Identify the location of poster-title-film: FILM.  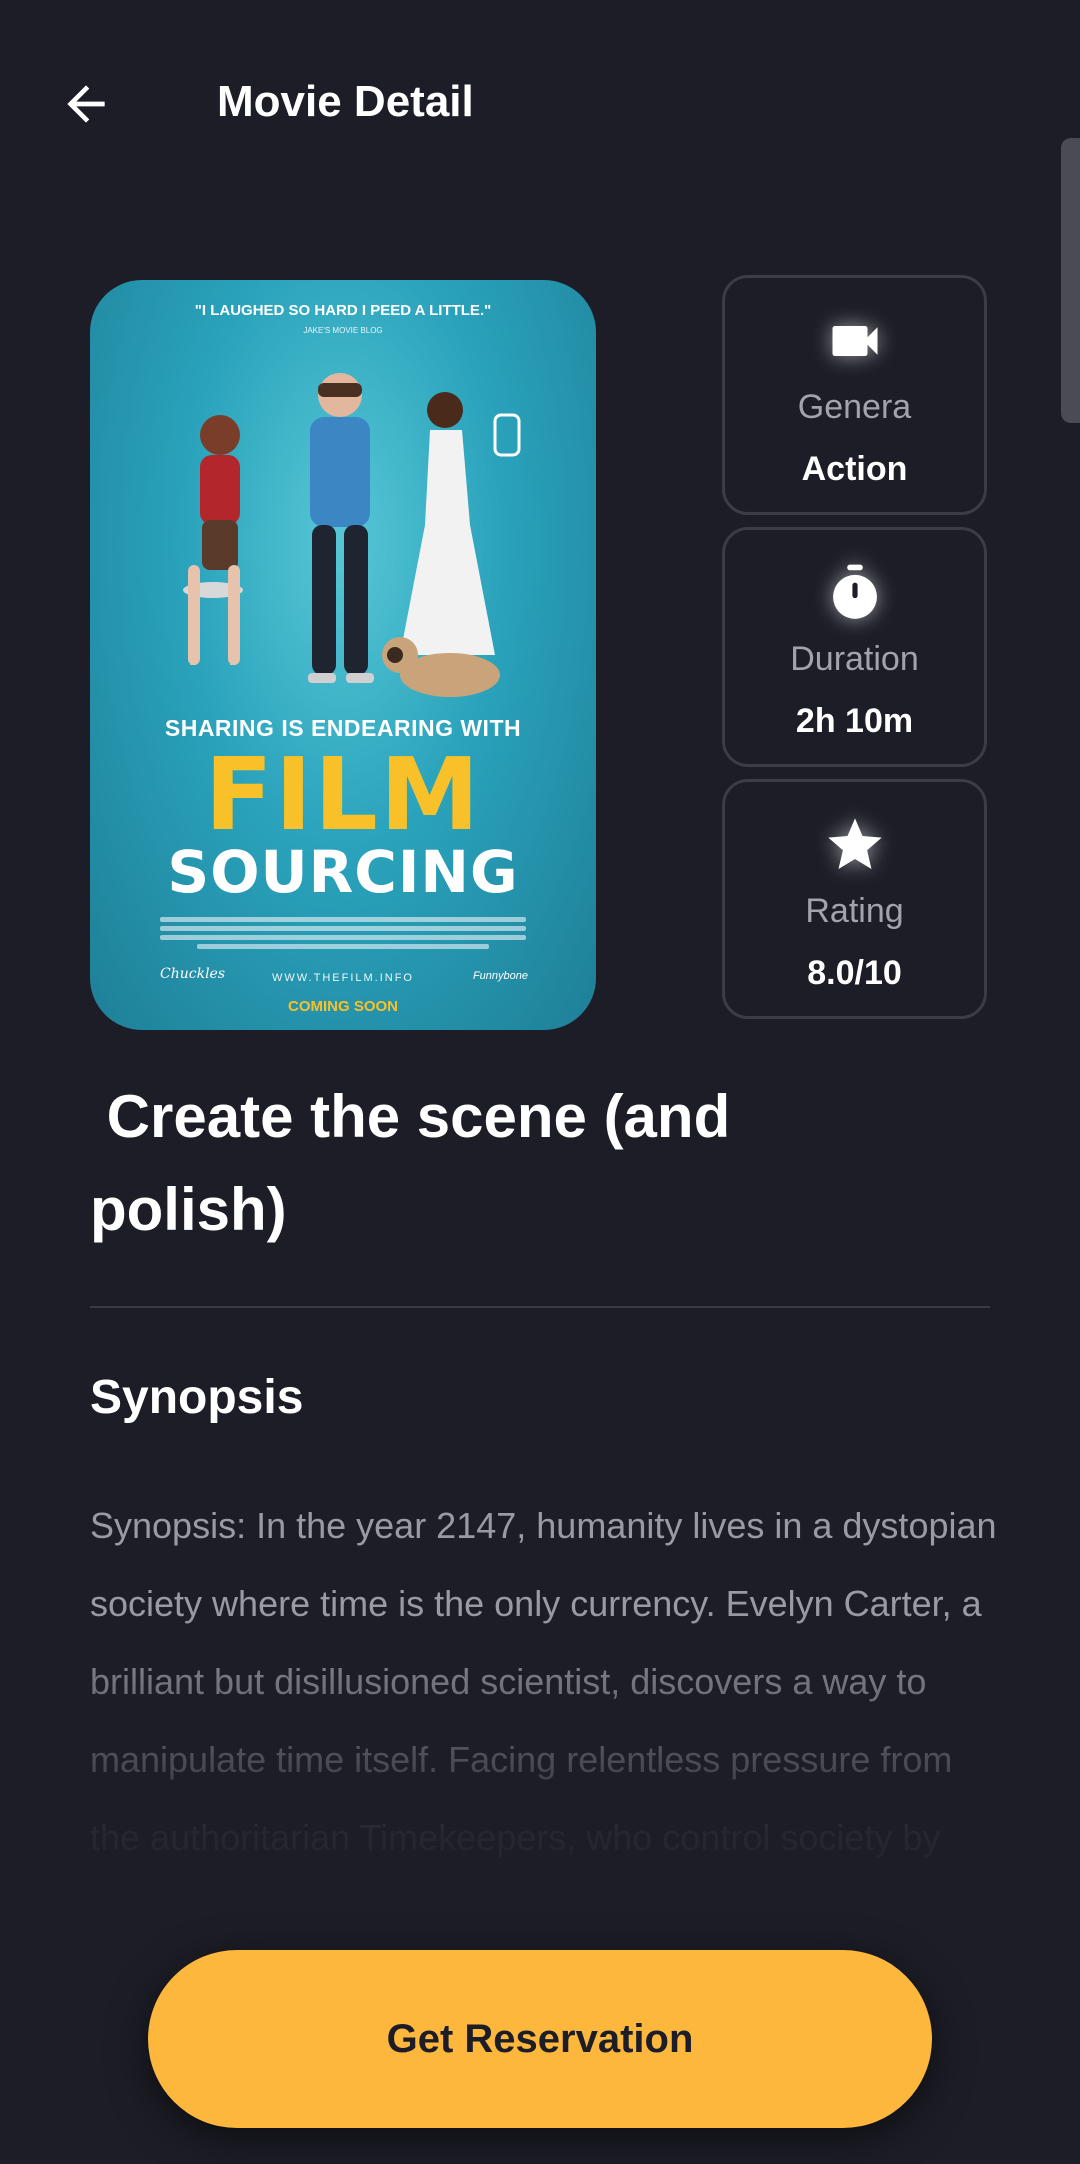
(343, 794).